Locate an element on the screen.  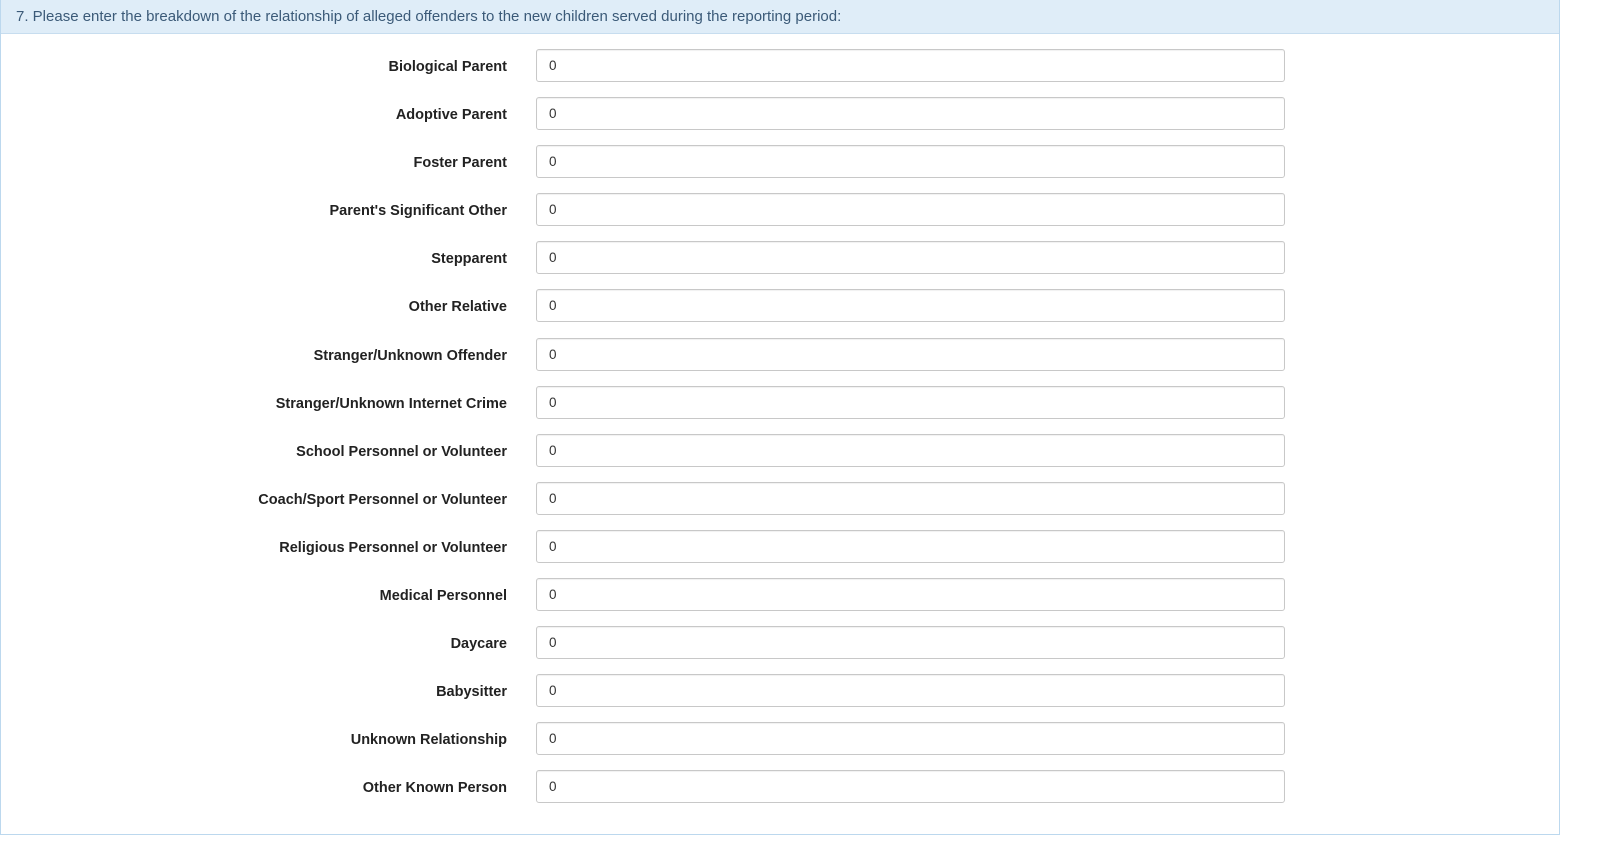
form-row-medical-personnel: Medical Personnel is located at coordinates (780, 602).